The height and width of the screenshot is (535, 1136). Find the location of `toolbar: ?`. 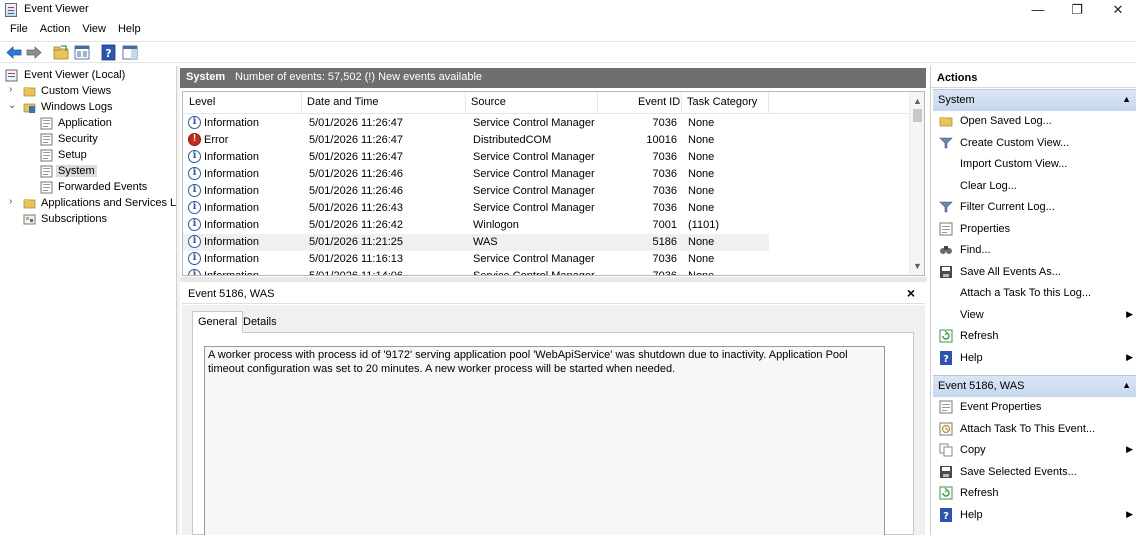

toolbar: ? is located at coordinates (568, 52).